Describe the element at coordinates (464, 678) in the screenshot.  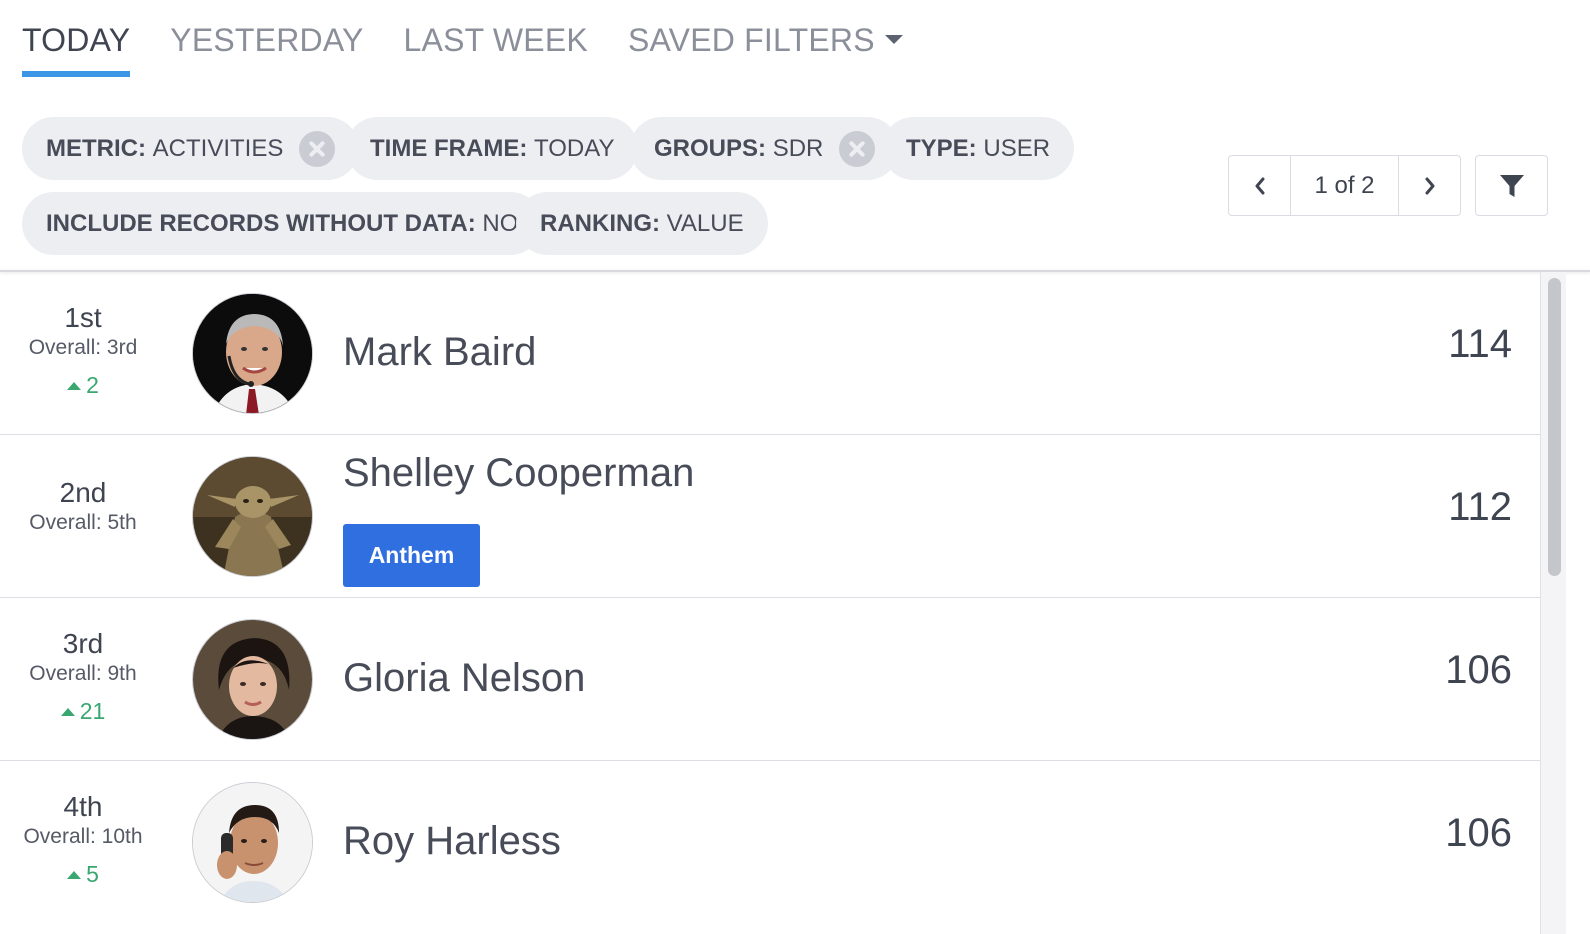
I see `user-name: Gloria Nelson` at that location.